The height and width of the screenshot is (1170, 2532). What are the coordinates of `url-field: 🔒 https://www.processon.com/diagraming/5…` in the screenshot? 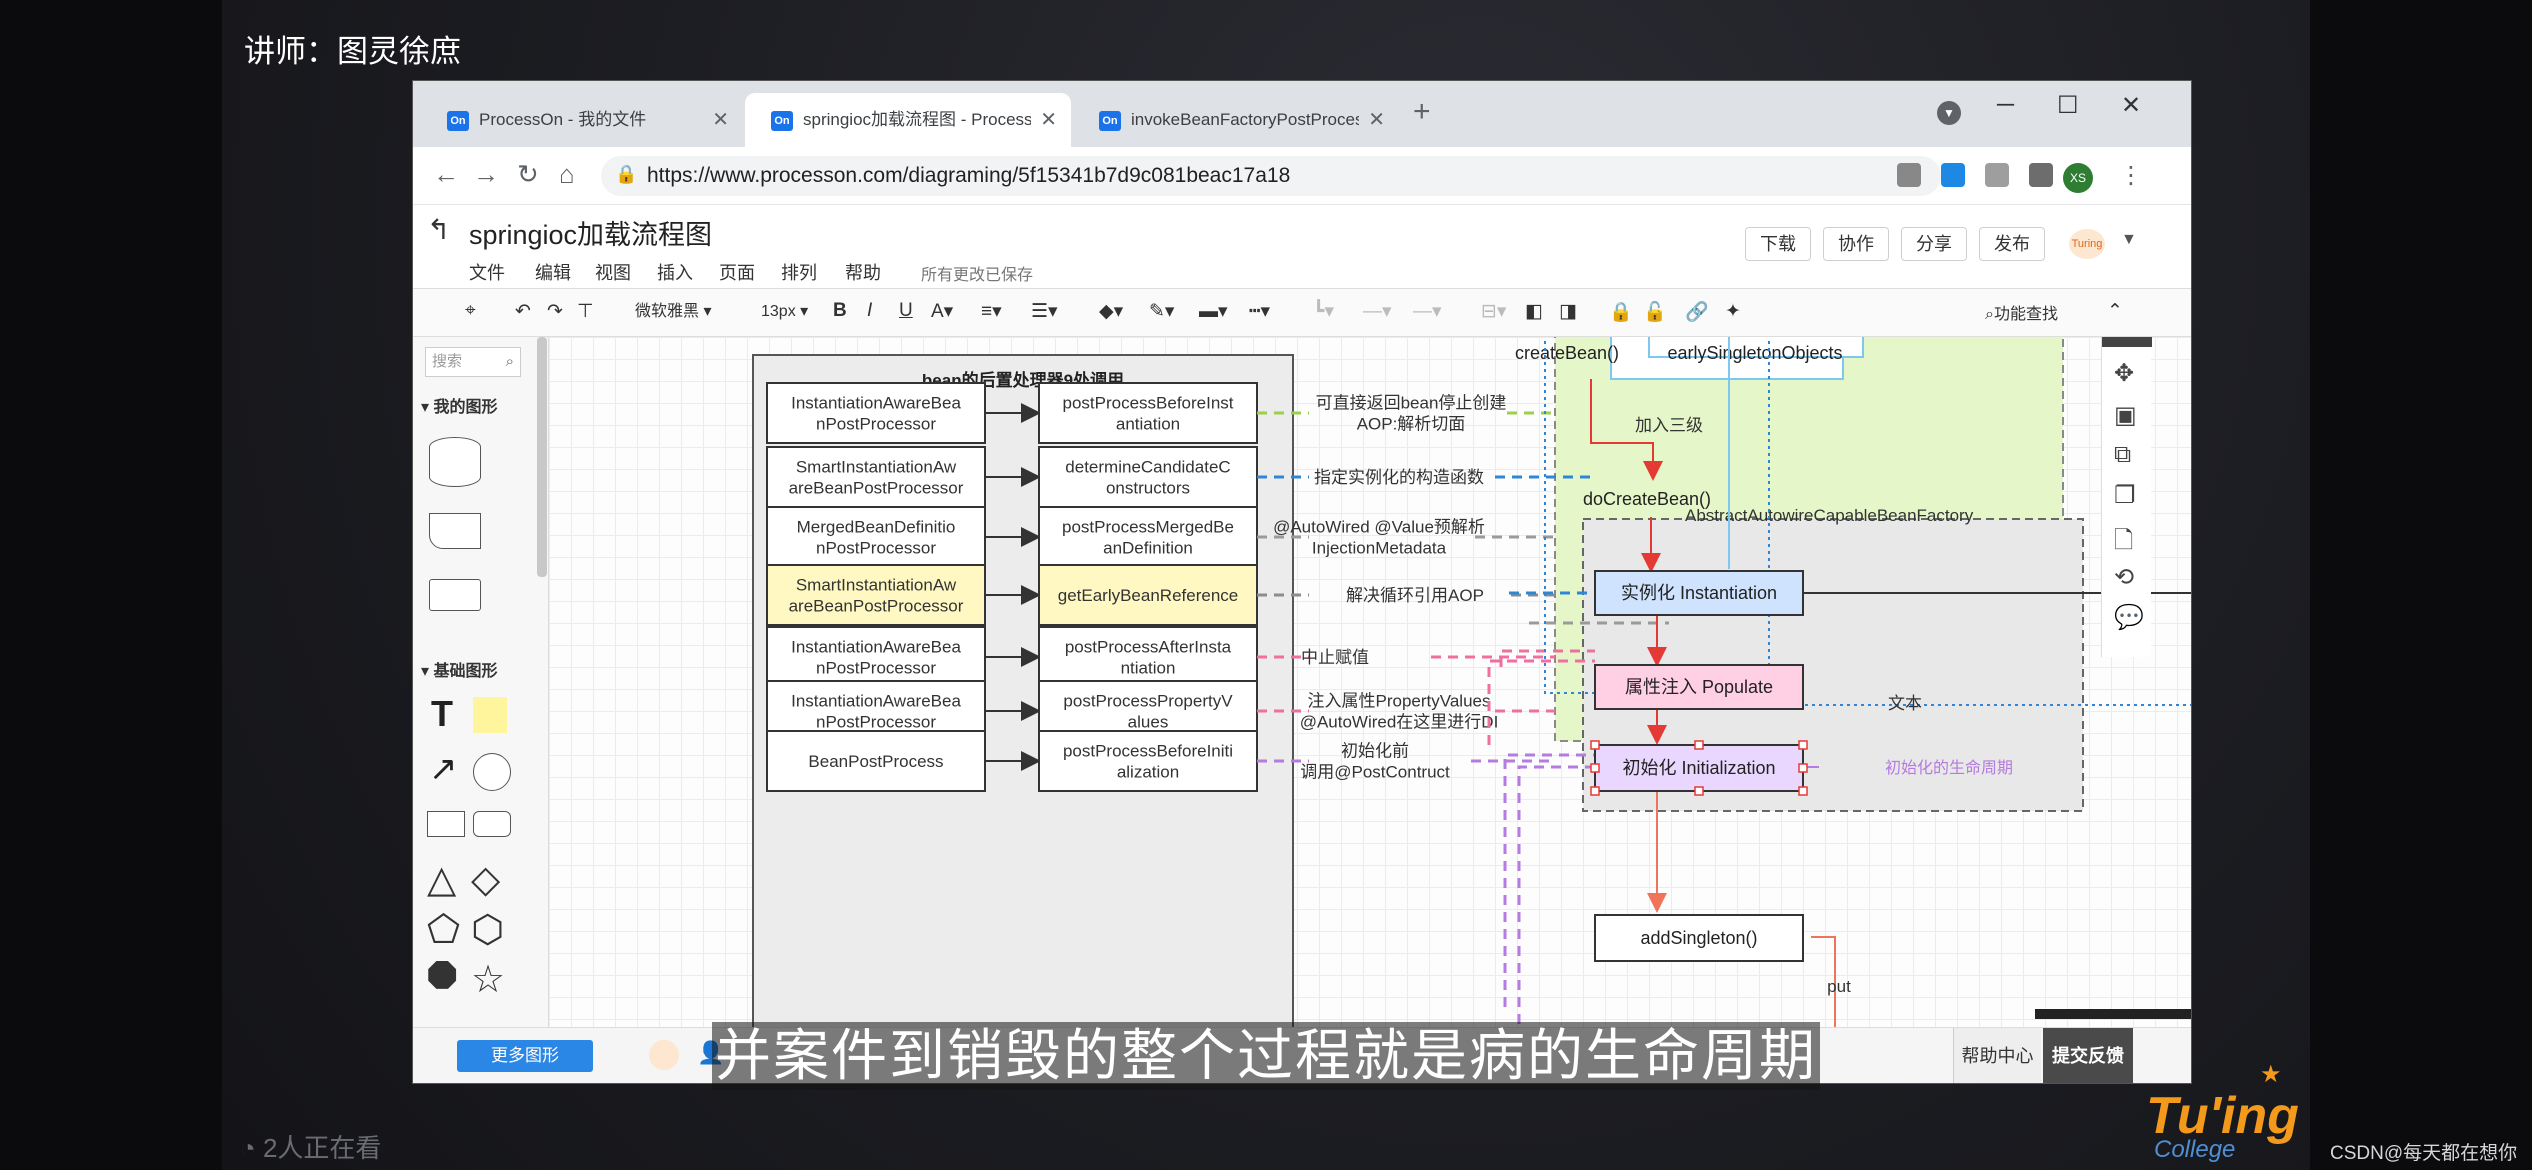 It's located at (1271, 176).